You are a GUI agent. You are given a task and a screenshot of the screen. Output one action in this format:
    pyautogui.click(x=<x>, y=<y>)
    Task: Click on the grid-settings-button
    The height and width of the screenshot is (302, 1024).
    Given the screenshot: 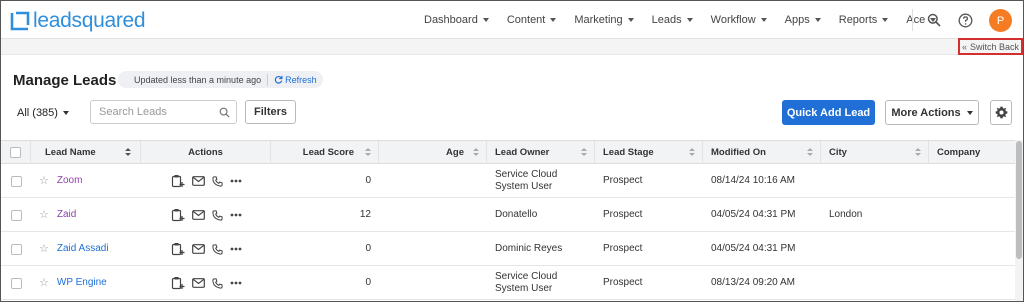 What is the action you would take?
    pyautogui.click(x=1001, y=112)
    